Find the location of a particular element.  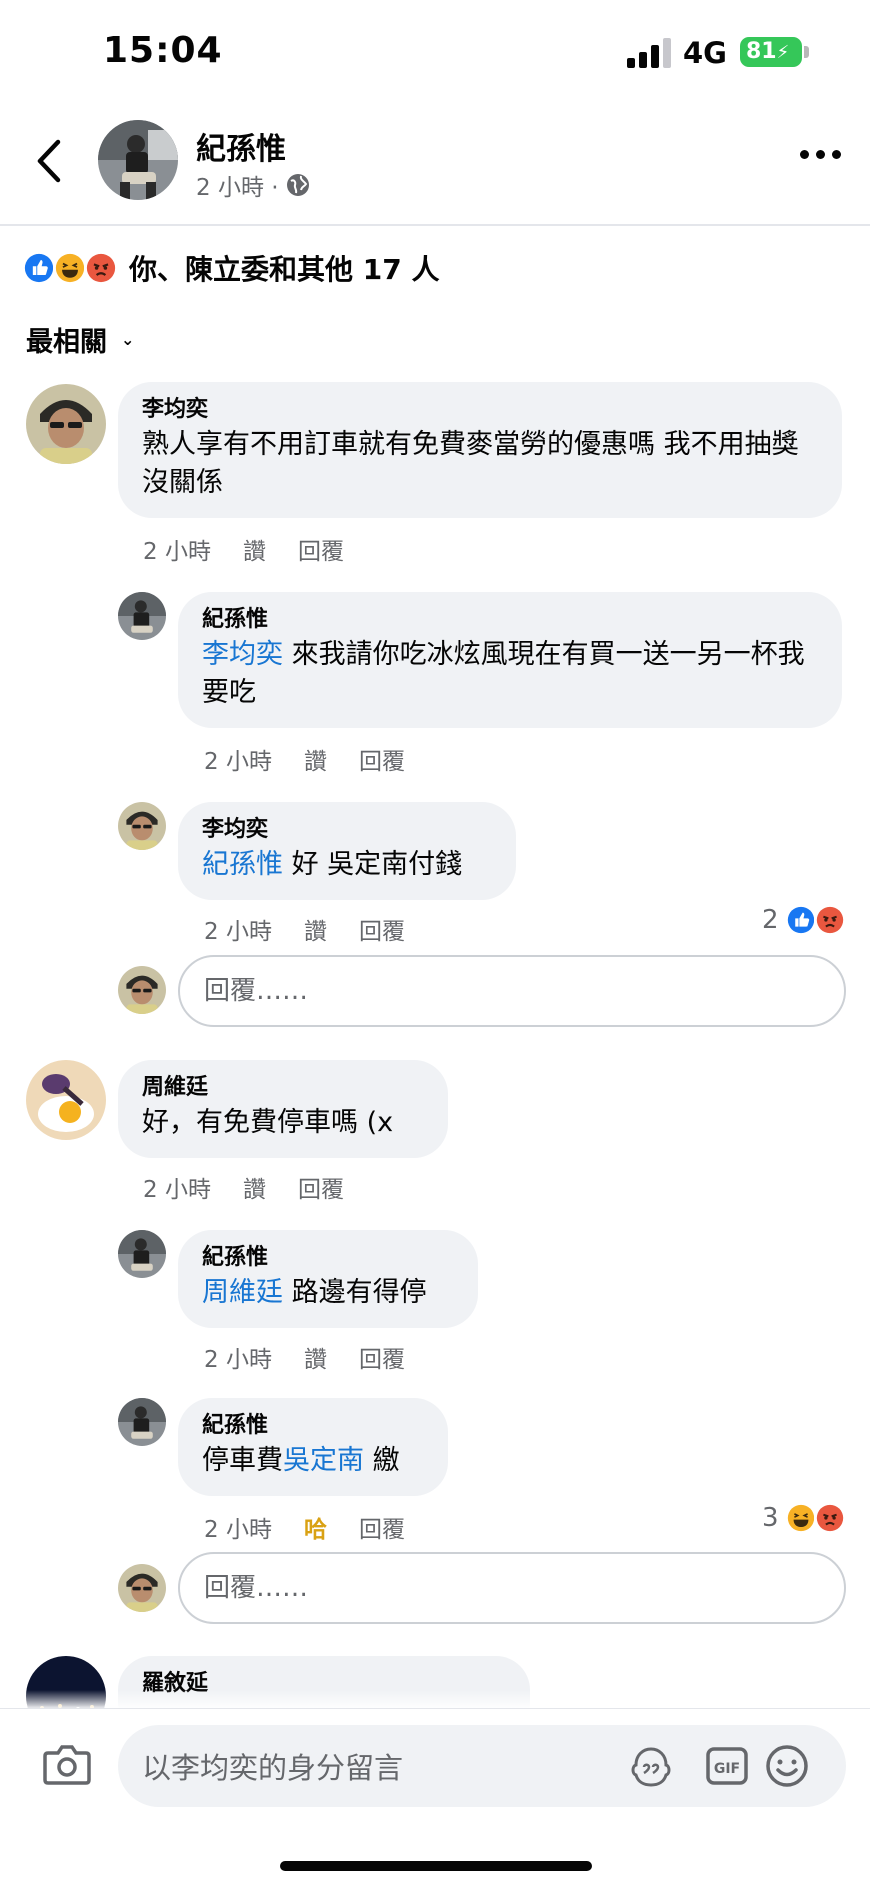

comment-text: 紀孫惟 好 吳定南付錢 is located at coordinates (332, 864).